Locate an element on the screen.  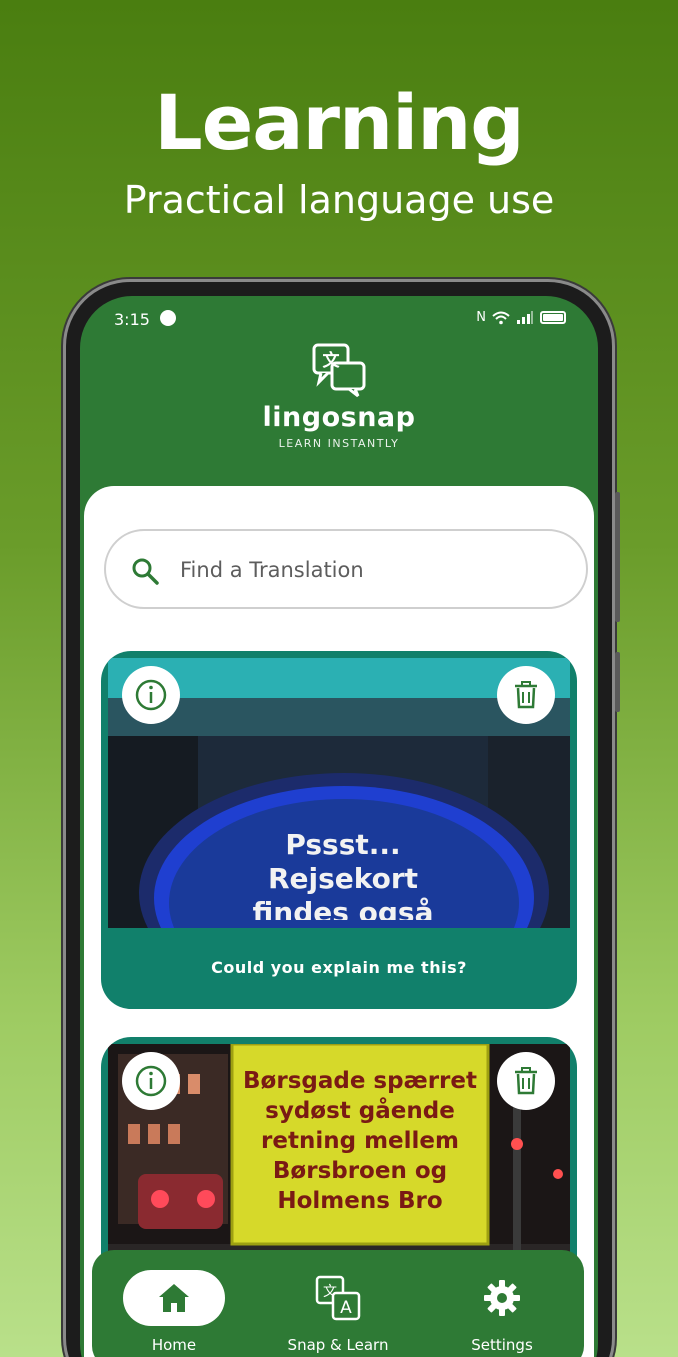
app-tagline: LEARN INSTANTLY is located at coordinates (339, 443).